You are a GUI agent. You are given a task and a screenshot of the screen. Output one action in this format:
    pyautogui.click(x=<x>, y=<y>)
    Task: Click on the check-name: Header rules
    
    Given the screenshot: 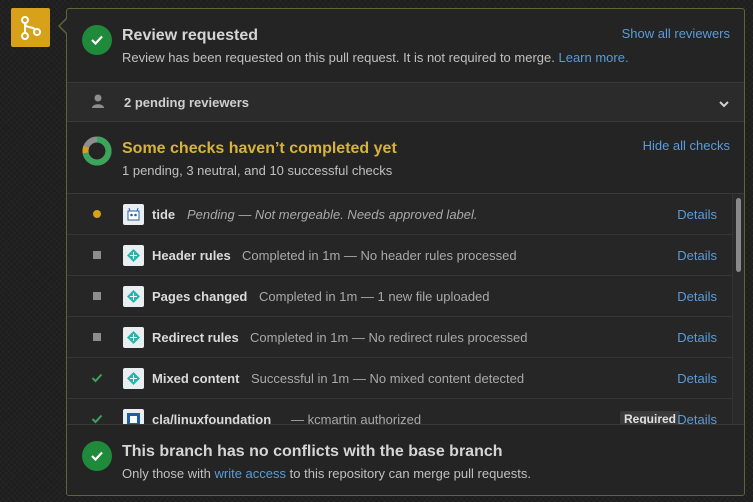 What is the action you would take?
    pyautogui.click(x=191, y=255)
    